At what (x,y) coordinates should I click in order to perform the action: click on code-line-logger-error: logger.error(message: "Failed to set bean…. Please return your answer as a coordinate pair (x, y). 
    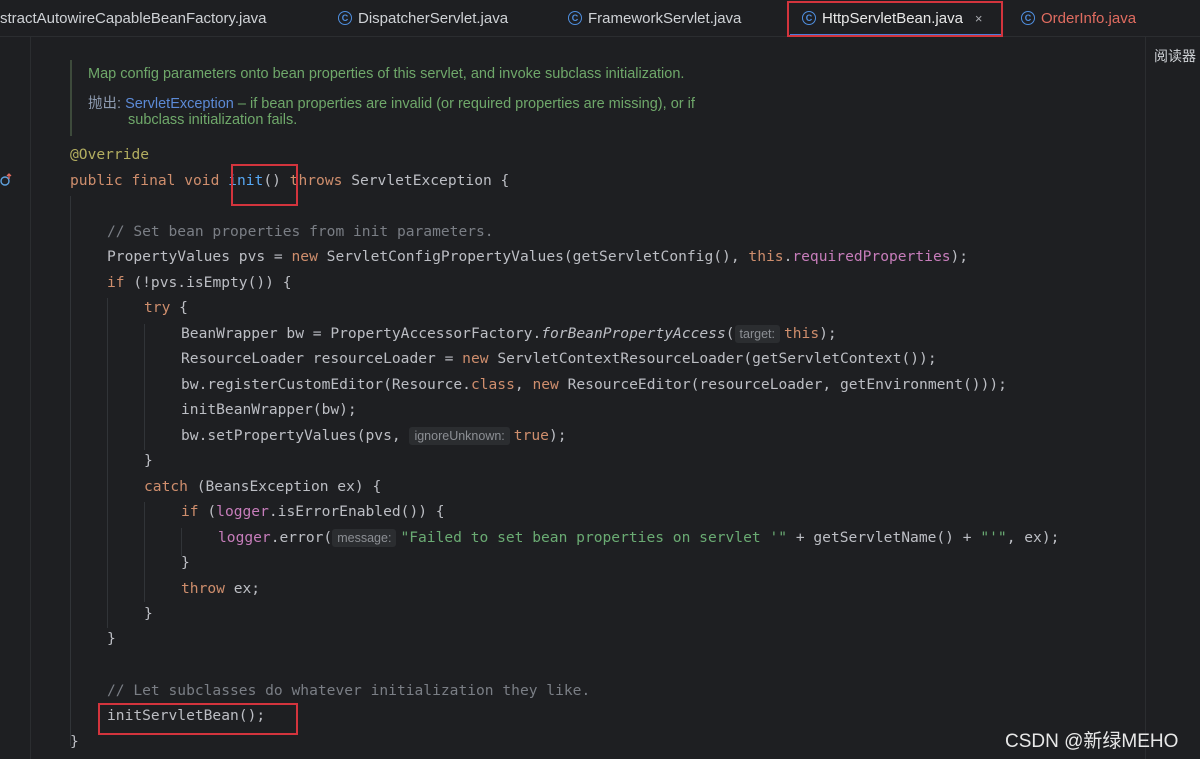
    Looking at the image, I should click on (638, 538).